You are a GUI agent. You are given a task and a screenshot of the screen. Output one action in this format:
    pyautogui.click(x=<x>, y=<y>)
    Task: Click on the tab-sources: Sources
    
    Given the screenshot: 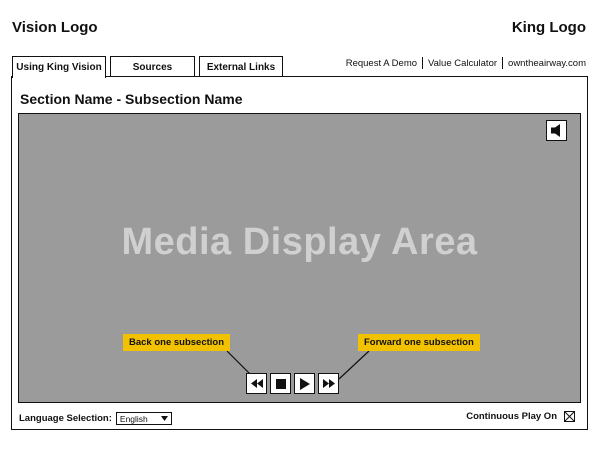 What is the action you would take?
    pyautogui.click(x=152, y=66)
    